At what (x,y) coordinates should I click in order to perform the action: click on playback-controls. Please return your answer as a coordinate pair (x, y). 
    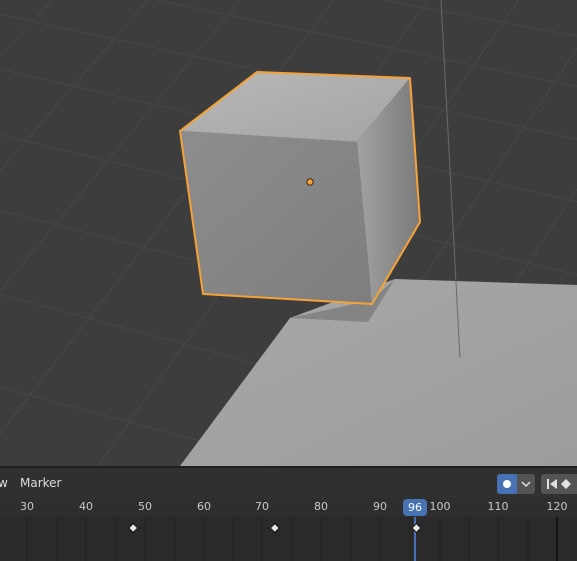
    Looking at the image, I should click on (559, 484).